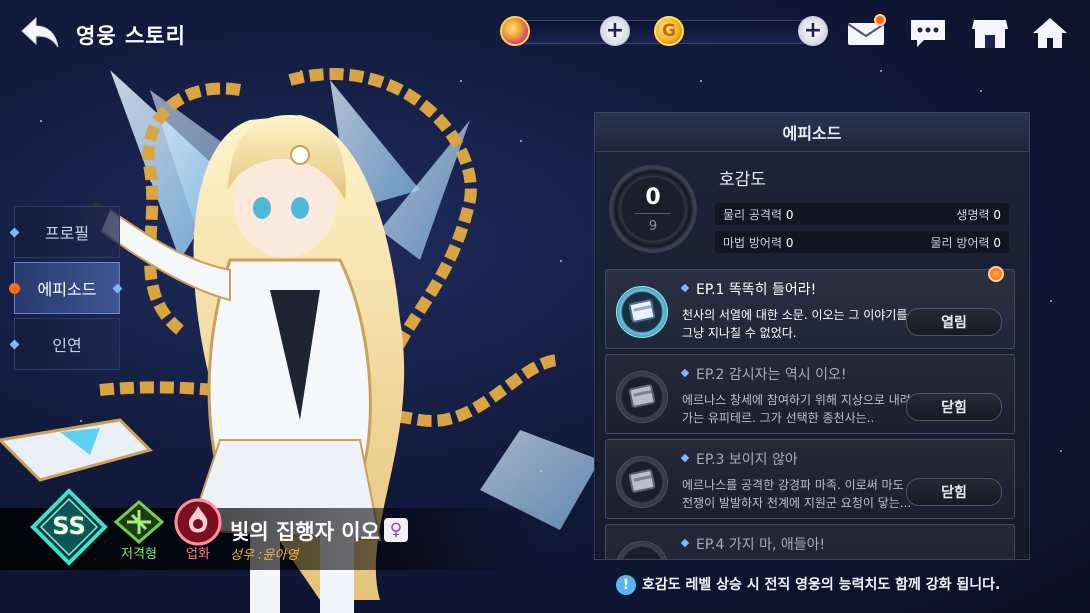 The width and height of the screenshot is (1090, 613). Describe the element at coordinates (954, 322) in the screenshot. I see `episode-open-button: 열림` at that location.